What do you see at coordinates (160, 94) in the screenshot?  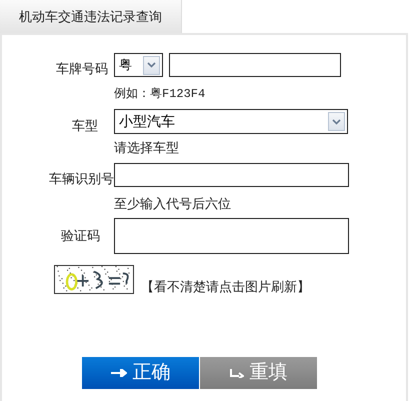 I see `plate-hint: 例如：粤F123F4` at bounding box center [160, 94].